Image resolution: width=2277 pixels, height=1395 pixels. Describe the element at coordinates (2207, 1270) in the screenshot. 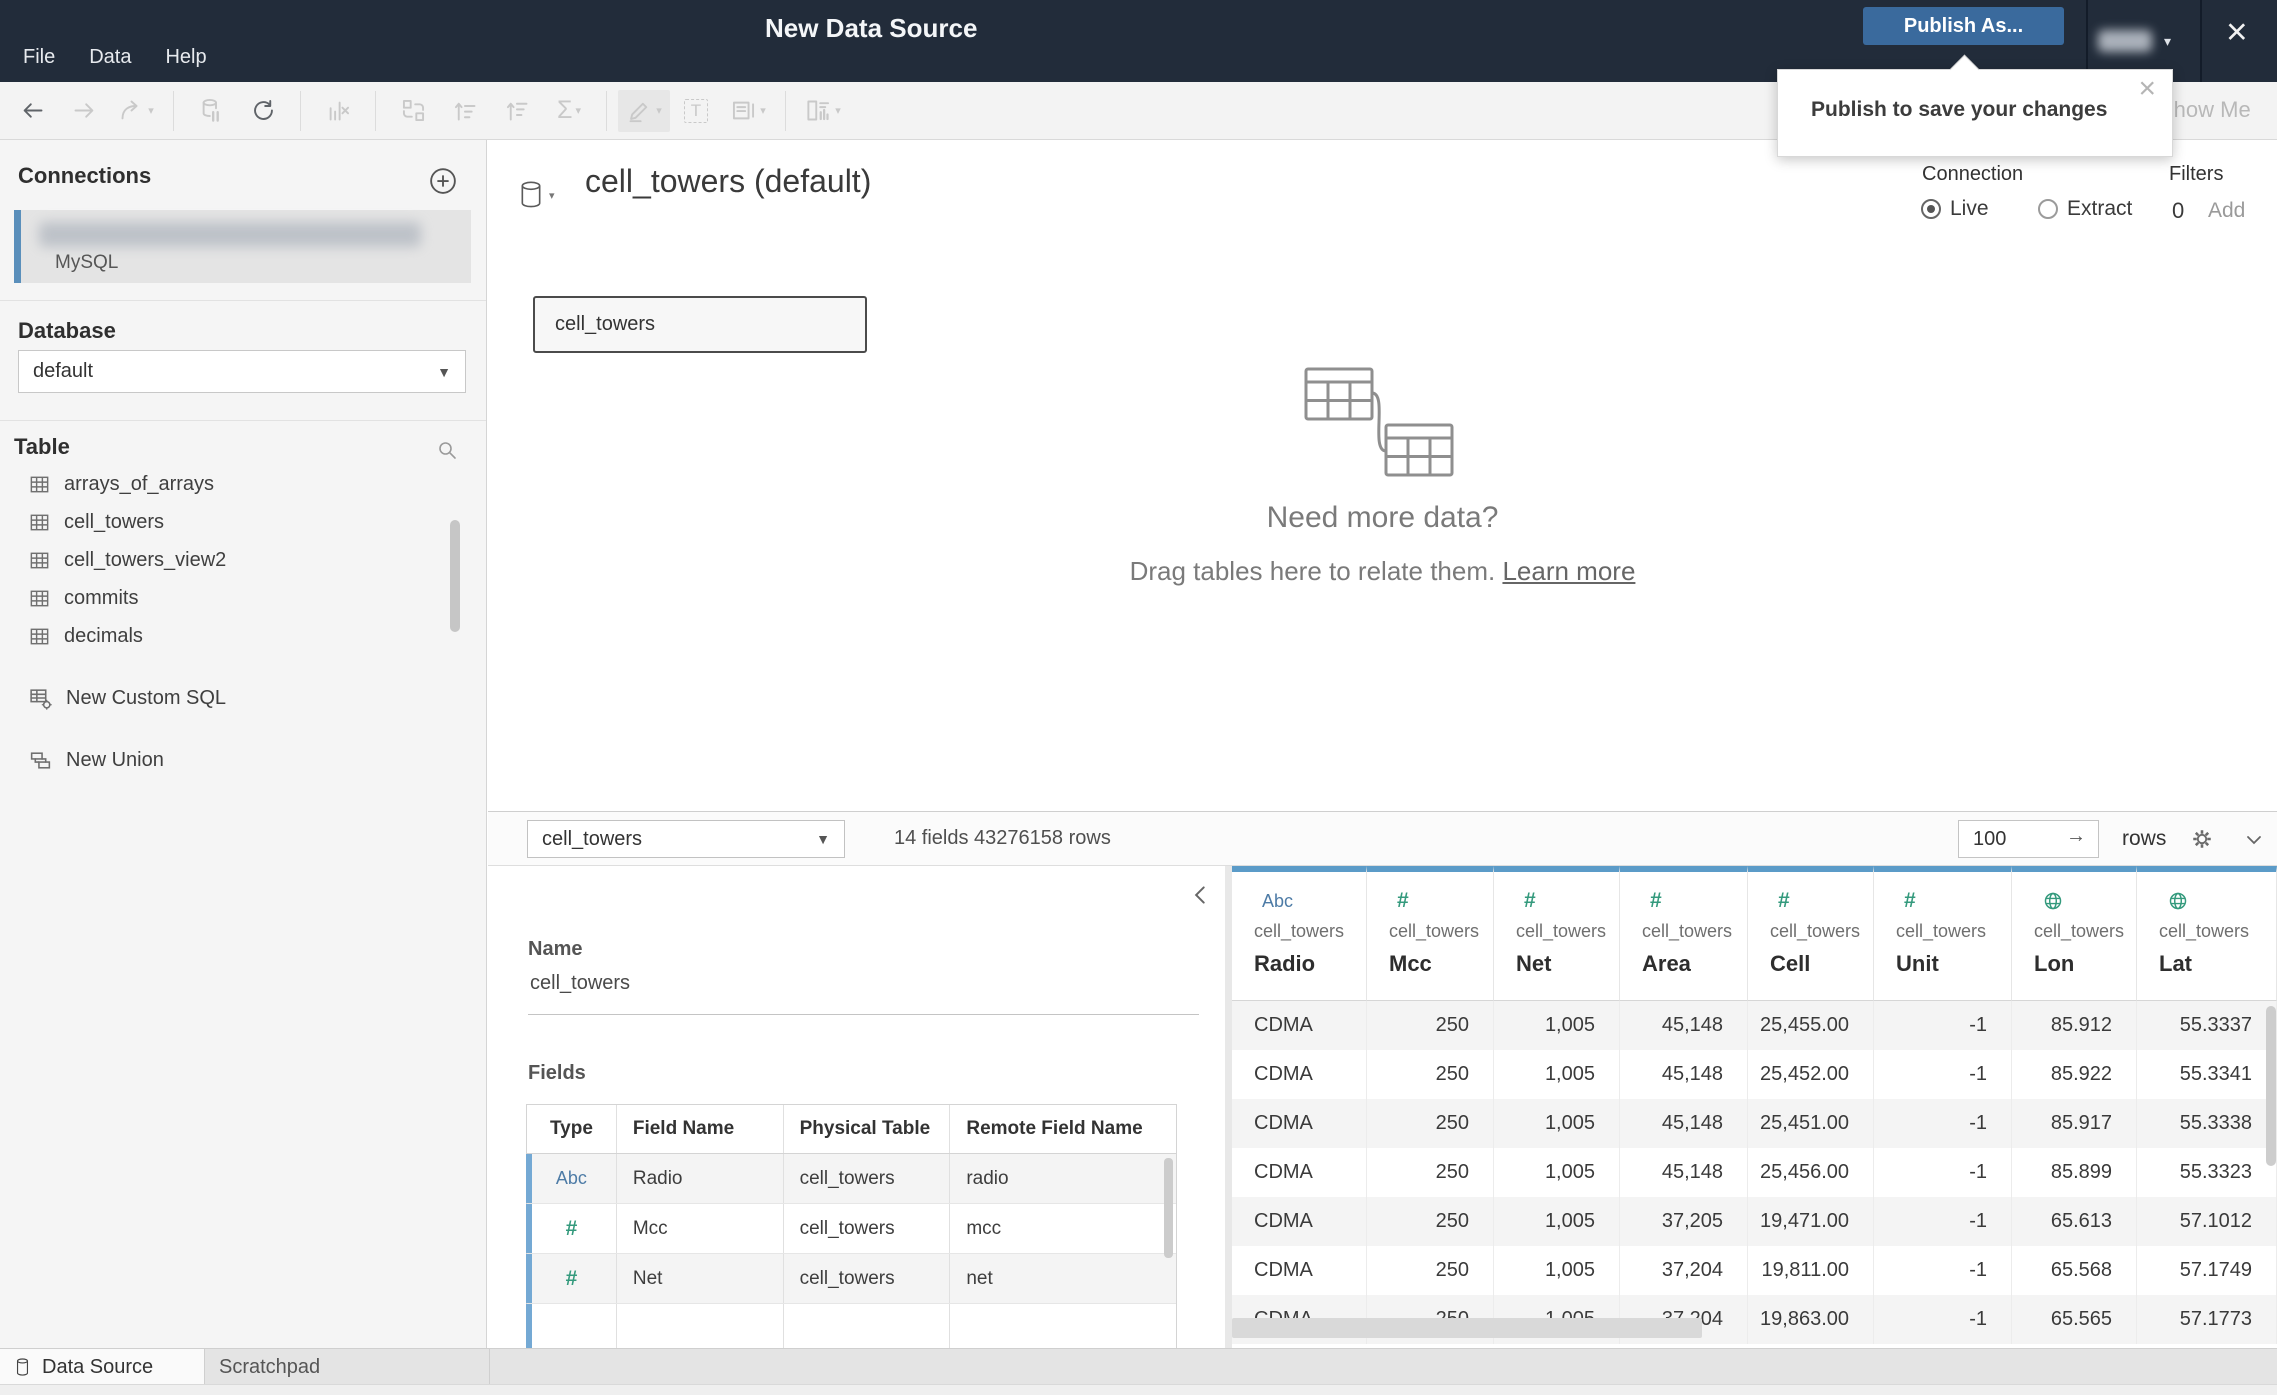

I see `grid-cell: 57.1749` at that location.